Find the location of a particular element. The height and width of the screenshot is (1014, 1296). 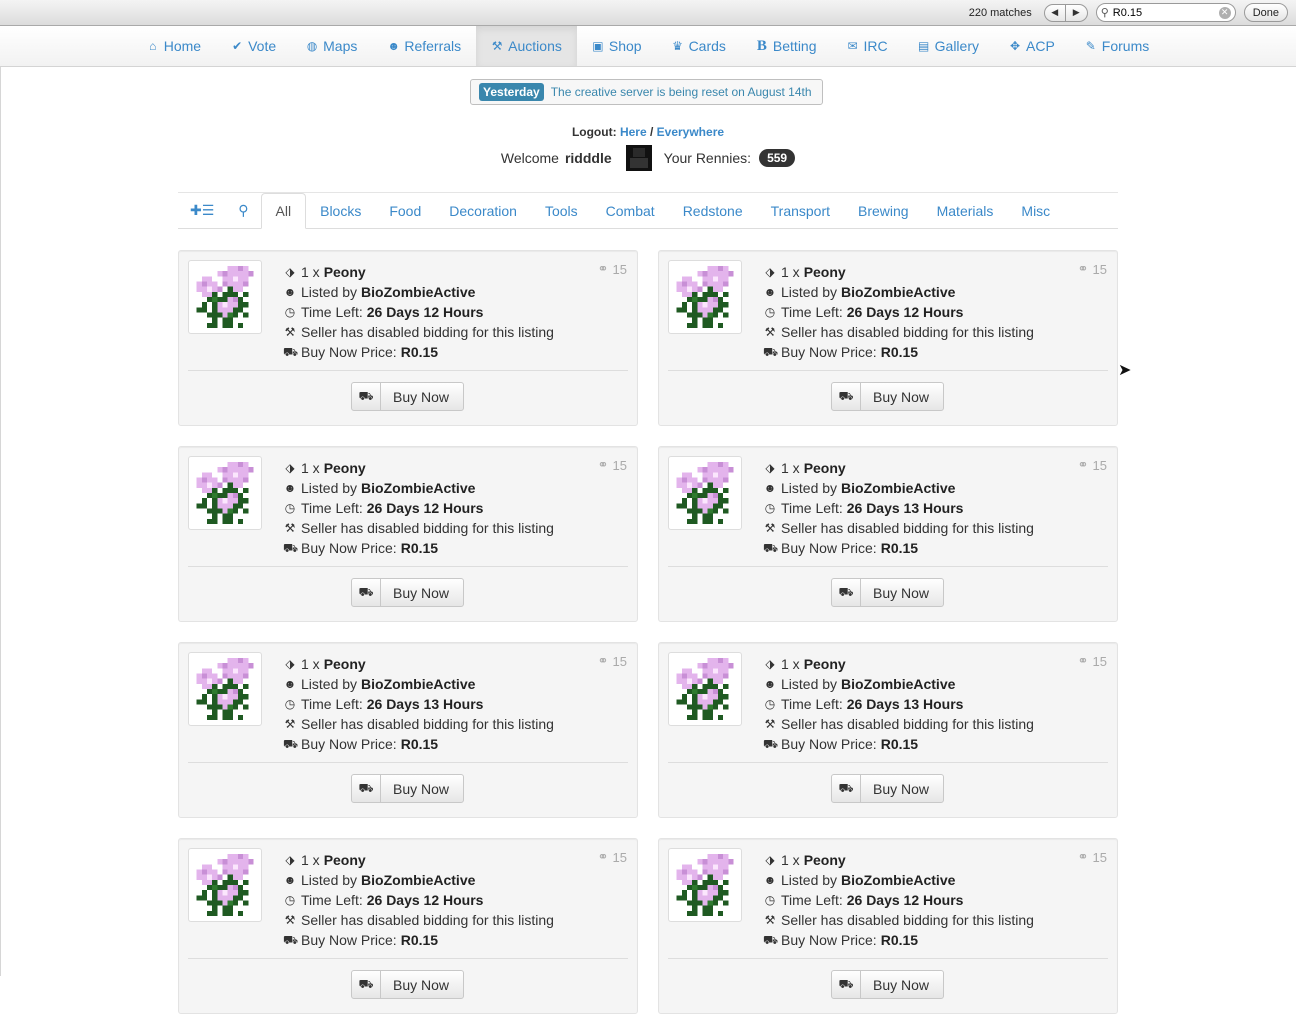

nav-item-label: Gallery is located at coordinates (956, 46).